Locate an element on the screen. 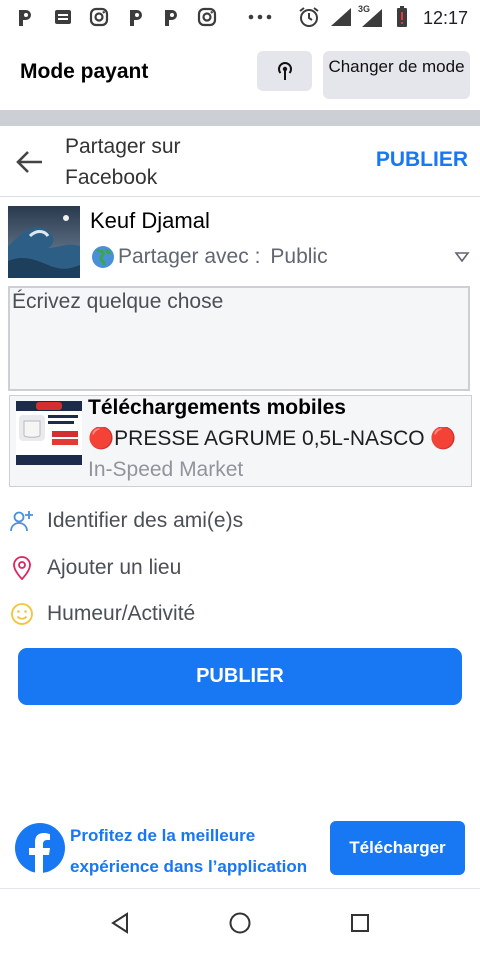 The height and width of the screenshot is (960, 480). add-location-action: Ajouter un lieu is located at coordinates (238, 568).